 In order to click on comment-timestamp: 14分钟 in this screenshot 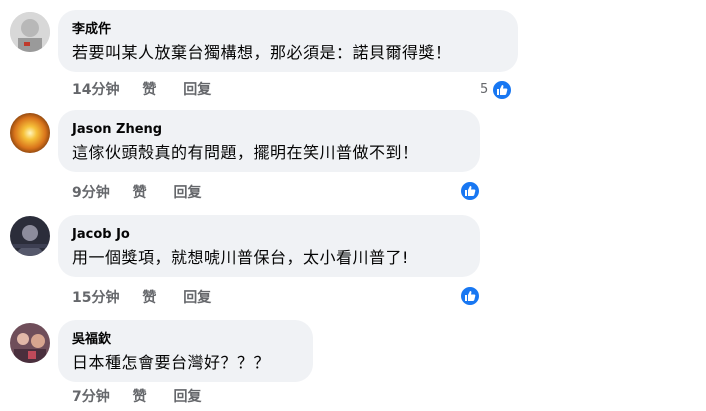, I will do `click(95, 90)`.